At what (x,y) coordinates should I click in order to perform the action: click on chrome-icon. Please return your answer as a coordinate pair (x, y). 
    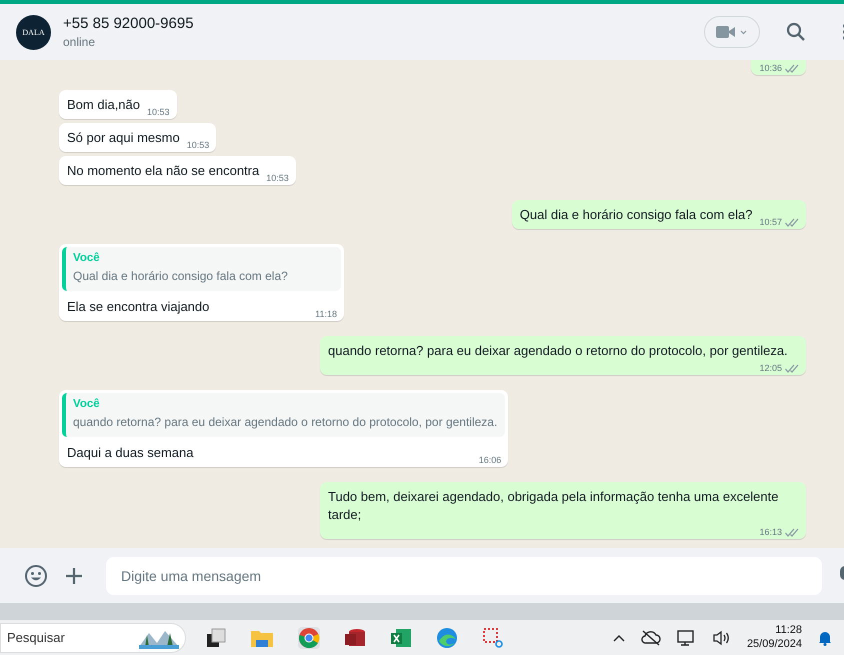
    Looking at the image, I should click on (309, 637).